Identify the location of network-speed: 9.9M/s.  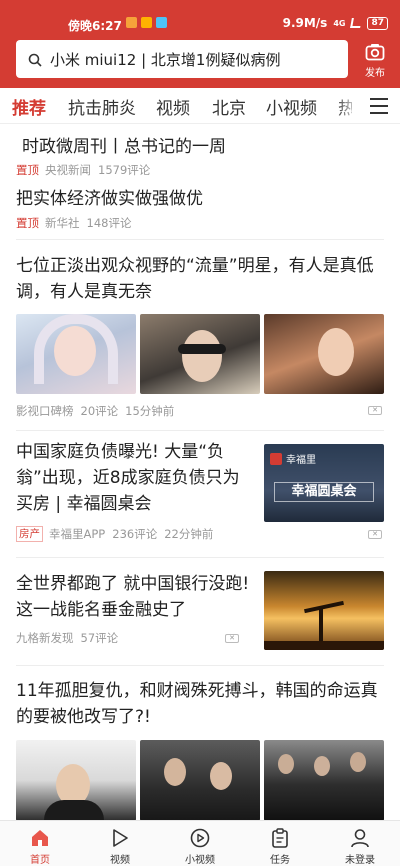
(305, 23).